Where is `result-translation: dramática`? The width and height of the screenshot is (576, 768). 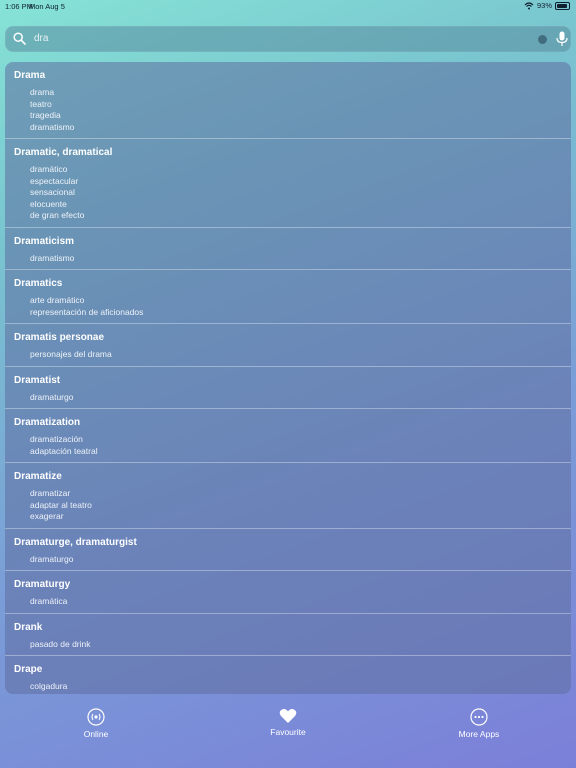 result-translation: dramática is located at coordinates (49, 601).